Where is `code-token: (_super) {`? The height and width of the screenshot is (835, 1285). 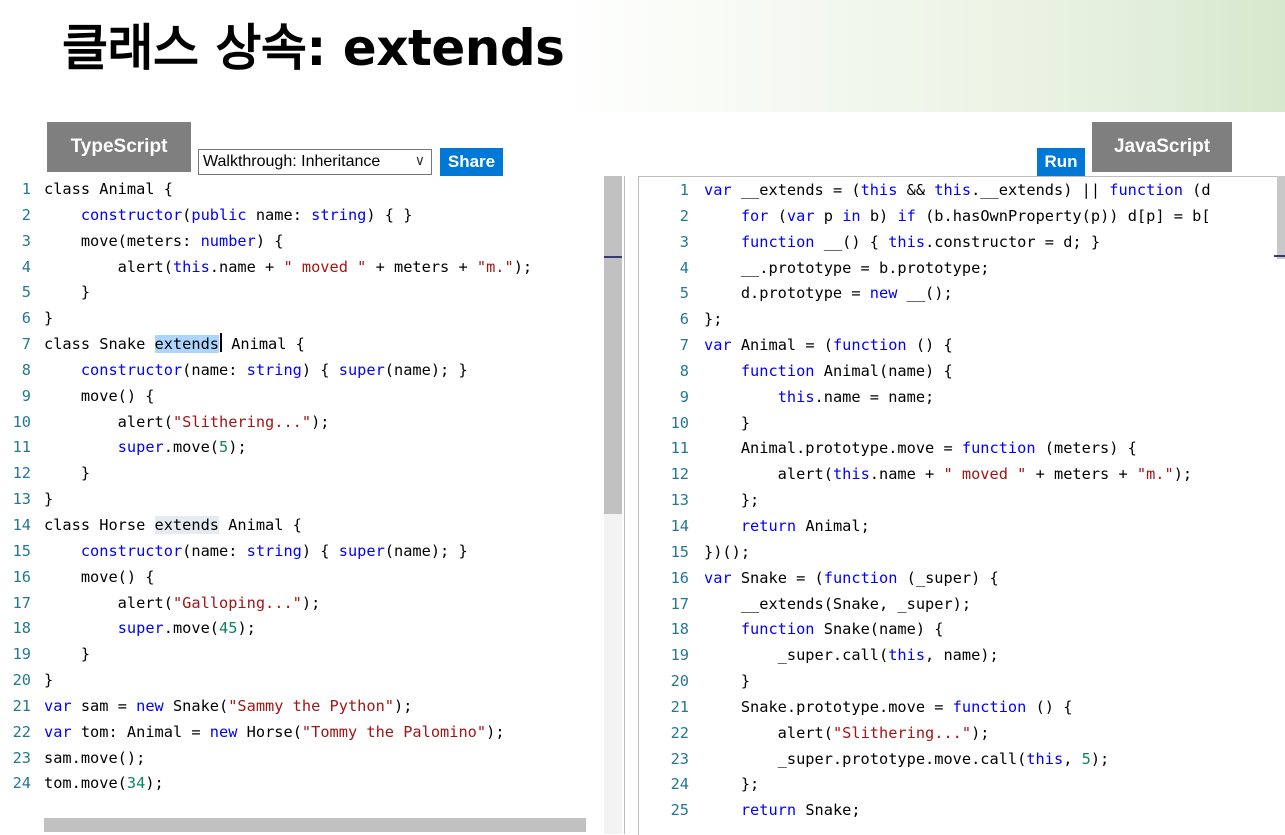 code-token: (_super) { is located at coordinates (948, 577).